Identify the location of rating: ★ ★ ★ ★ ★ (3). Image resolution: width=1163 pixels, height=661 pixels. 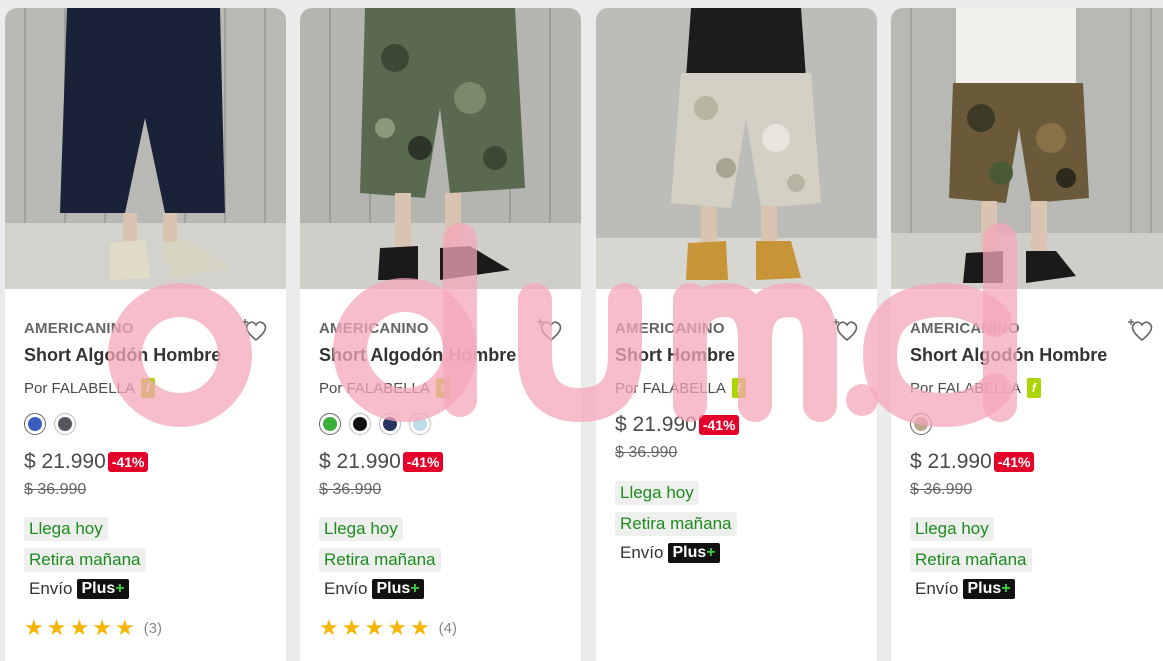
(93, 628).